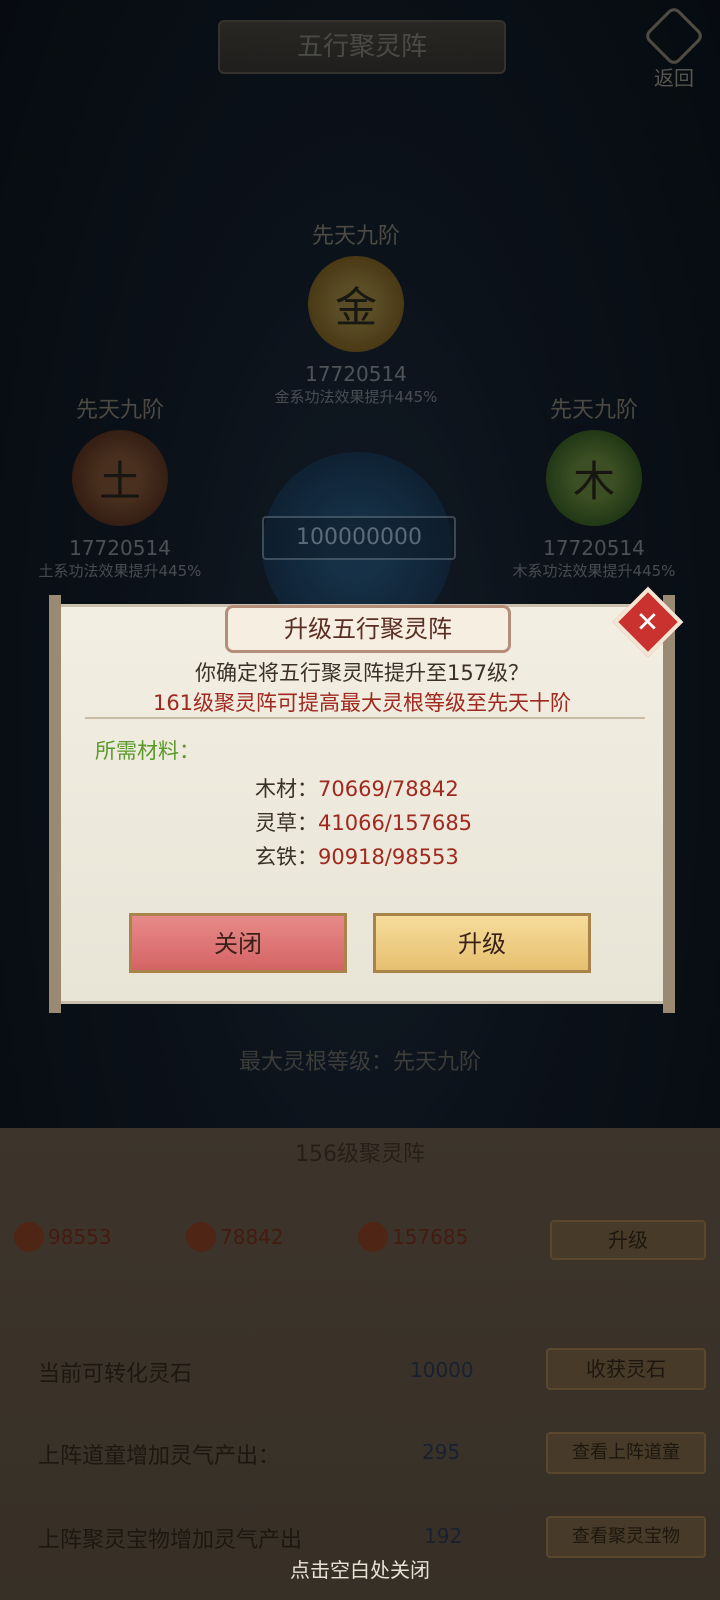  What do you see at coordinates (362, 703) in the screenshot?
I see `notice-text: 161级聚灵阵可提高最大灵根等级至先天十阶` at bounding box center [362, 703].